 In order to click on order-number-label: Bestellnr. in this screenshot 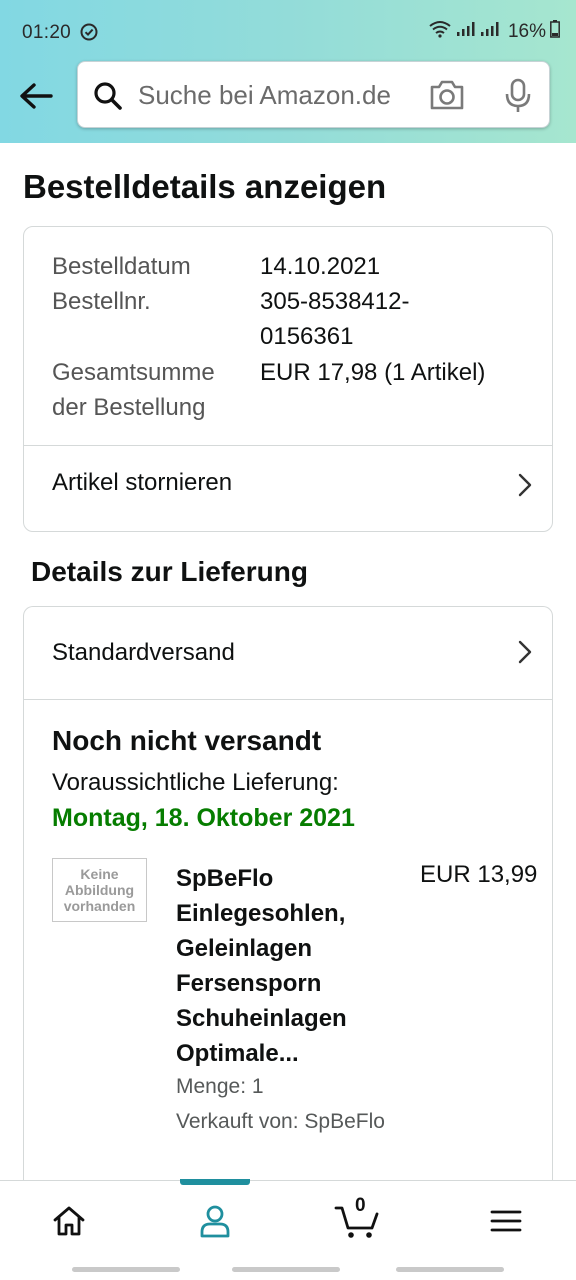, I will do `click(101, 301)`.